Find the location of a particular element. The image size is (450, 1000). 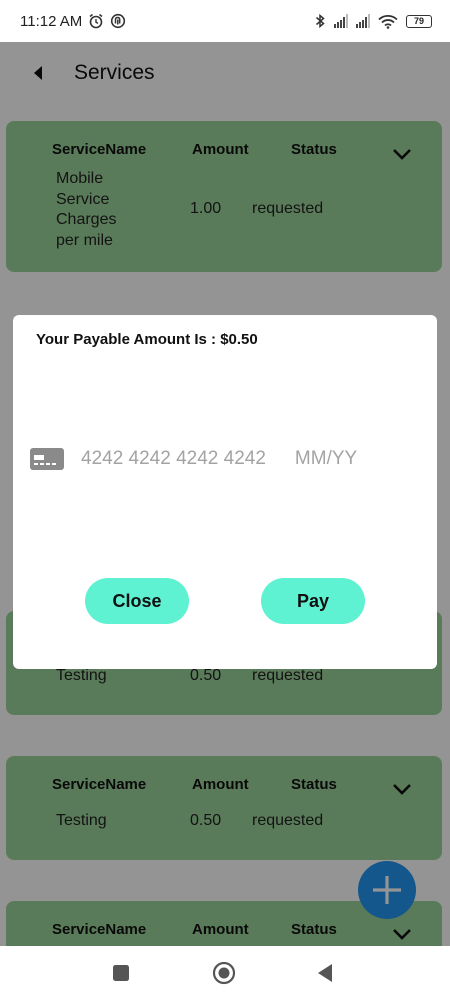

expiry-placeholder: MM/YY is located at coordinates (326, 459).